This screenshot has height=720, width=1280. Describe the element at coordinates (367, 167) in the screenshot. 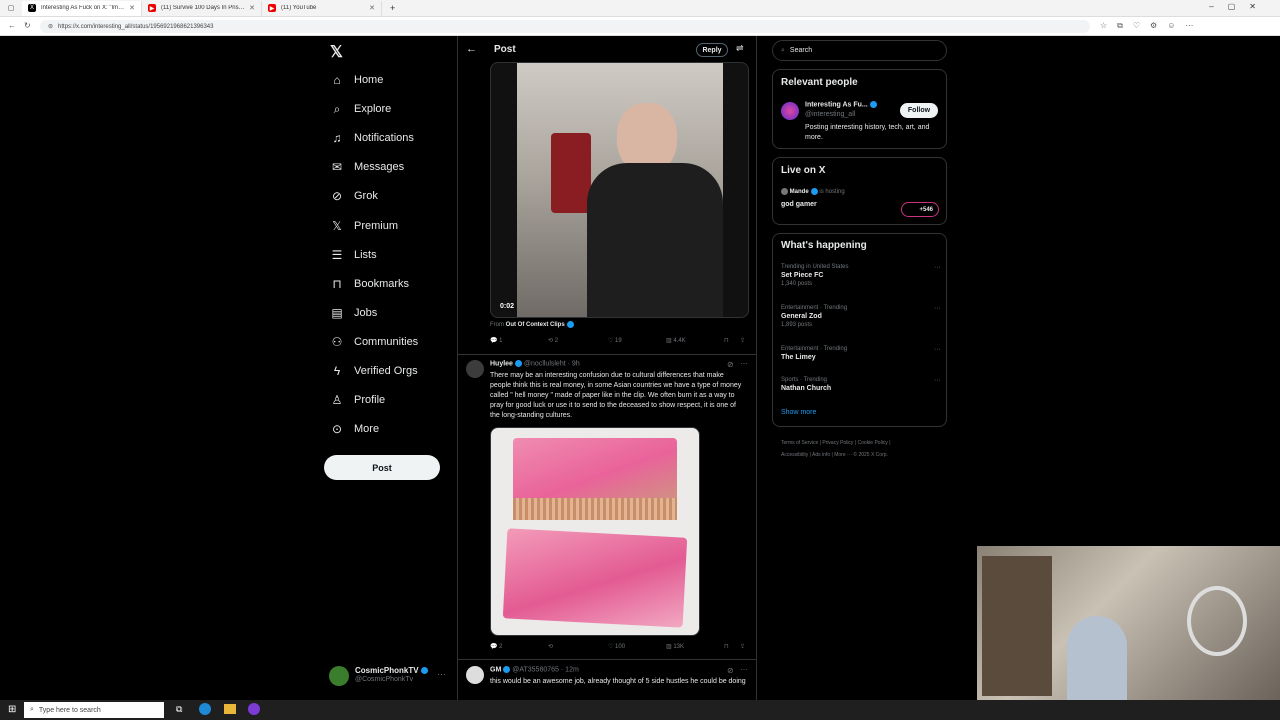

I see `sidebar-item-messages: ✉ Messages` at that location.